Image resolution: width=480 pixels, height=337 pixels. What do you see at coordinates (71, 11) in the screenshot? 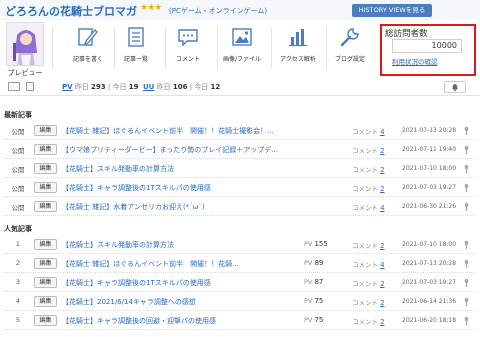
I see `blog-title: どろろんの花騎士ブロマガ` at bounding box center [71, 11].